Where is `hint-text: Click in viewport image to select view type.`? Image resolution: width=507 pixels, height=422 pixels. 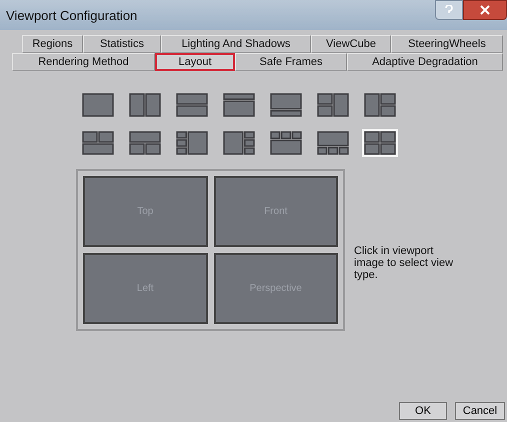
hint-text: Click in viewport image to select view type. is located at coordinates (404, 263).